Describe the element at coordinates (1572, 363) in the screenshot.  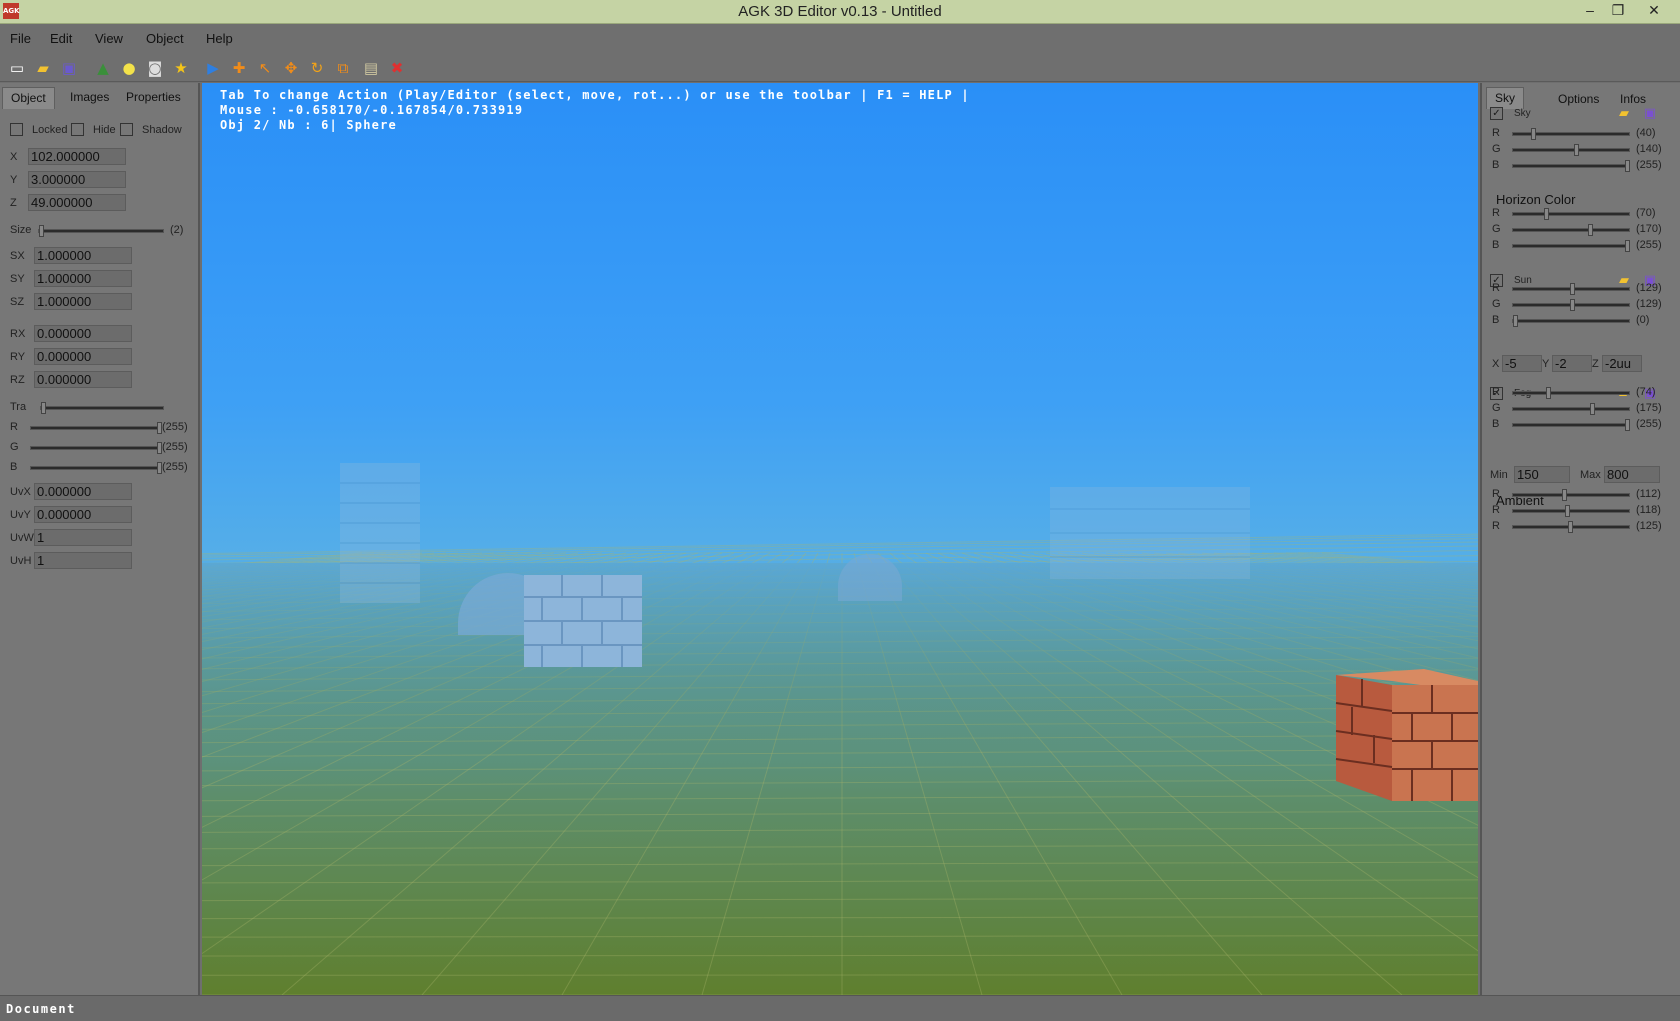
I see `sun-y-field: -2` at that location.